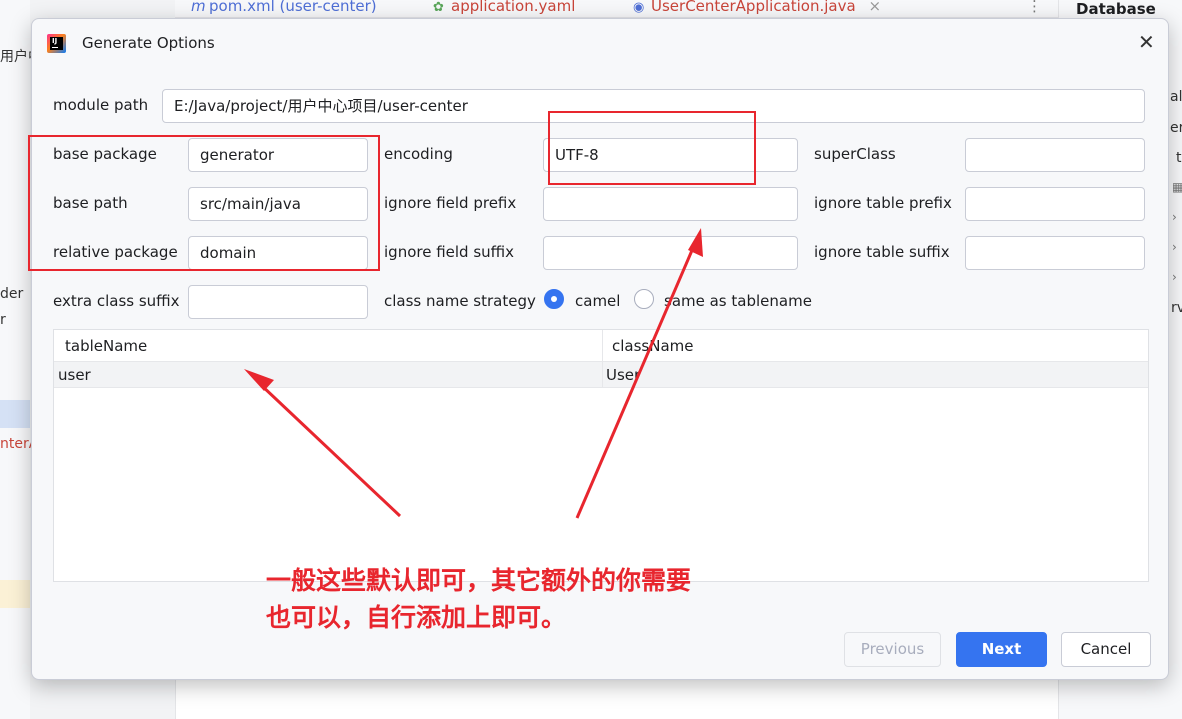 Image resolution: width=1182 pixels, height=719 pixels. Describe the element at coordinates (416, 617) in the screenshot. I see `annotation-note-line-2: 也可以，自行添加上即可。` at that location.